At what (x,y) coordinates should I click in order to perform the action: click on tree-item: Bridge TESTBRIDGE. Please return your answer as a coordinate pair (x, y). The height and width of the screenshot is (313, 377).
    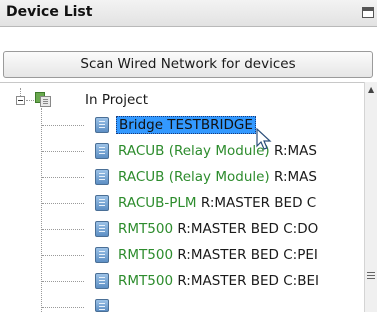
    Looking at the image, I should click on (186, 125).